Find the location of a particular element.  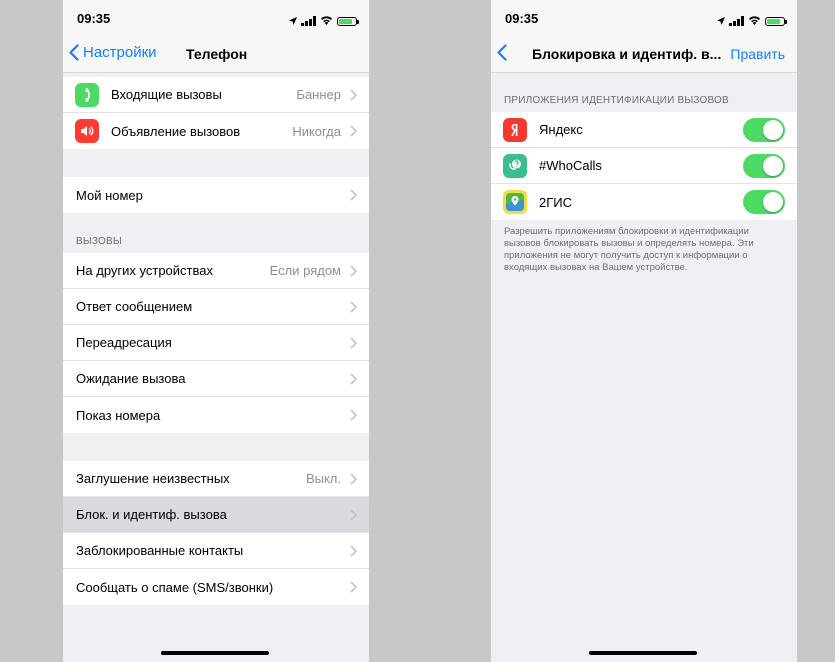

2gis-icon is located at coordinates (515, 202).